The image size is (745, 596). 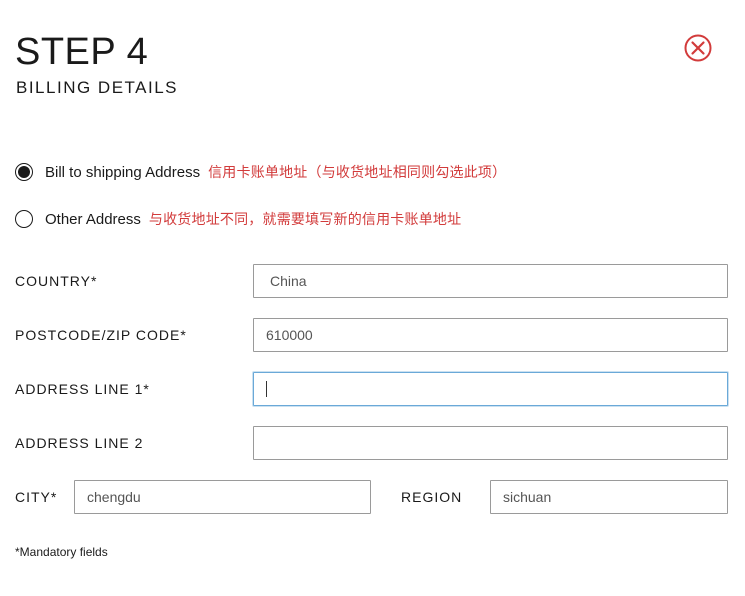 What do you see at coordinates (82, 52) in the screenshot?
I see `step-title: STEP 4` at bounding box center [82, 52].